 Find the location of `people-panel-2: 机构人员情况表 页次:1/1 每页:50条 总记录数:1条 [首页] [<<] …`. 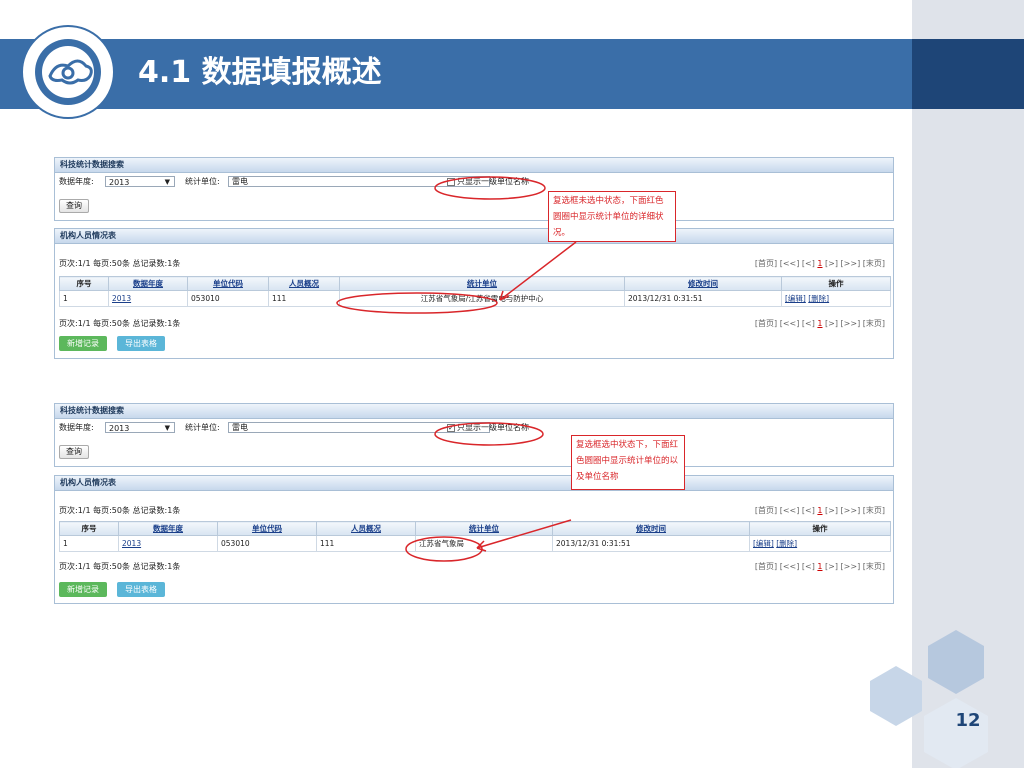

people-panel-2: 机构人员情况表 页次:1/1 每页:50条 总记录数:1条 [首页] [<<] … is located at coordinates (474, 539).